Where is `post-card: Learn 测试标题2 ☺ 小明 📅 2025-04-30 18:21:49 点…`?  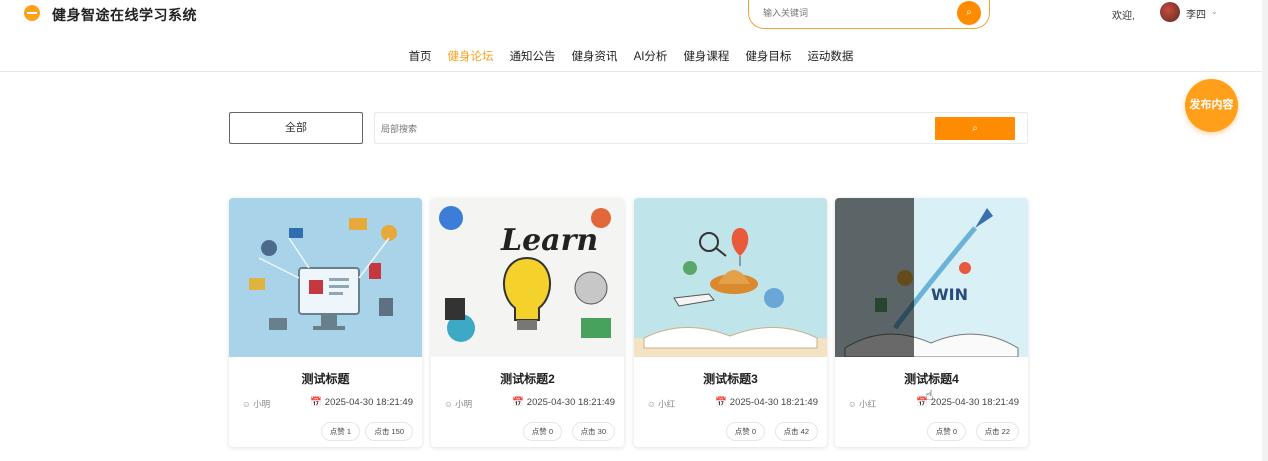
post-card: Learn 测试标题2 ☺ 小明 📅 2025-04-30 18:21:49 点… is located at coordinates (527, 322).